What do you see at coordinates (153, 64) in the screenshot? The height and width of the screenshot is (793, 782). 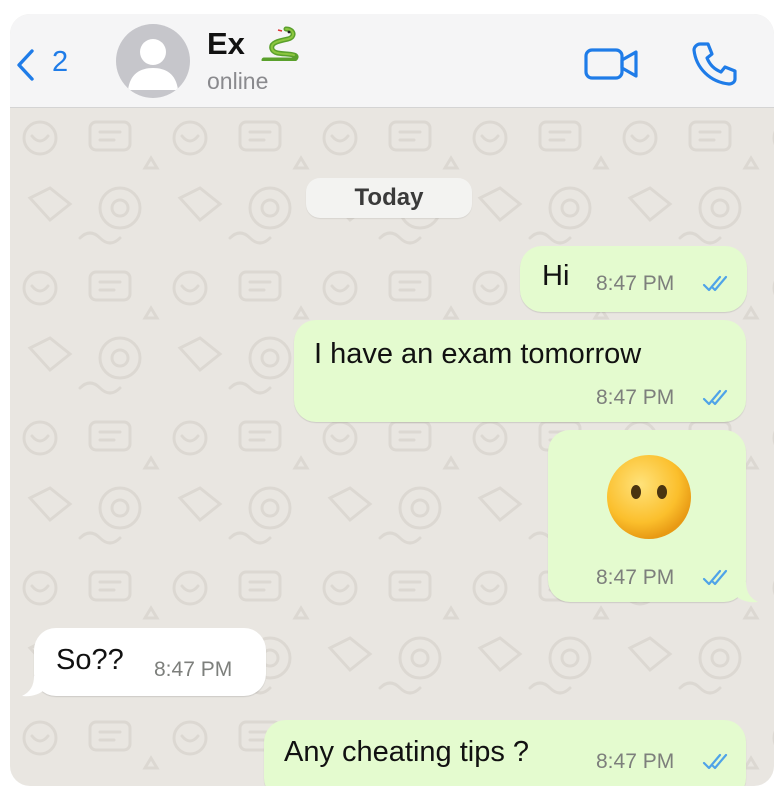 I see `user-silhouette-icon` at bounding box center [153, 64].